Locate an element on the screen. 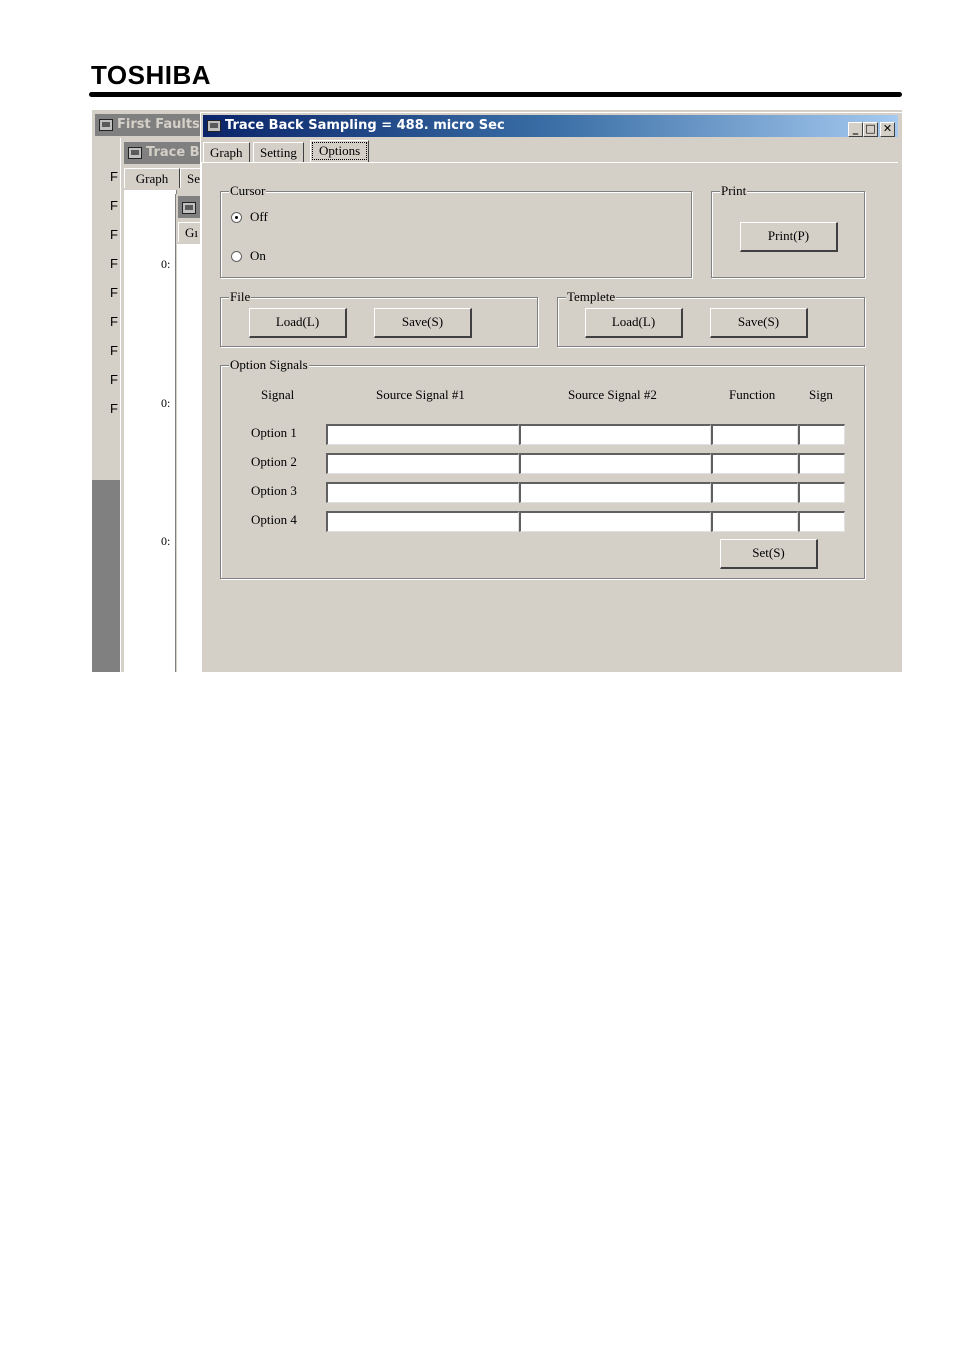 This screenshot has width=954, height=1351. radio-unchecked-icon is located at coordinates (236, 256).